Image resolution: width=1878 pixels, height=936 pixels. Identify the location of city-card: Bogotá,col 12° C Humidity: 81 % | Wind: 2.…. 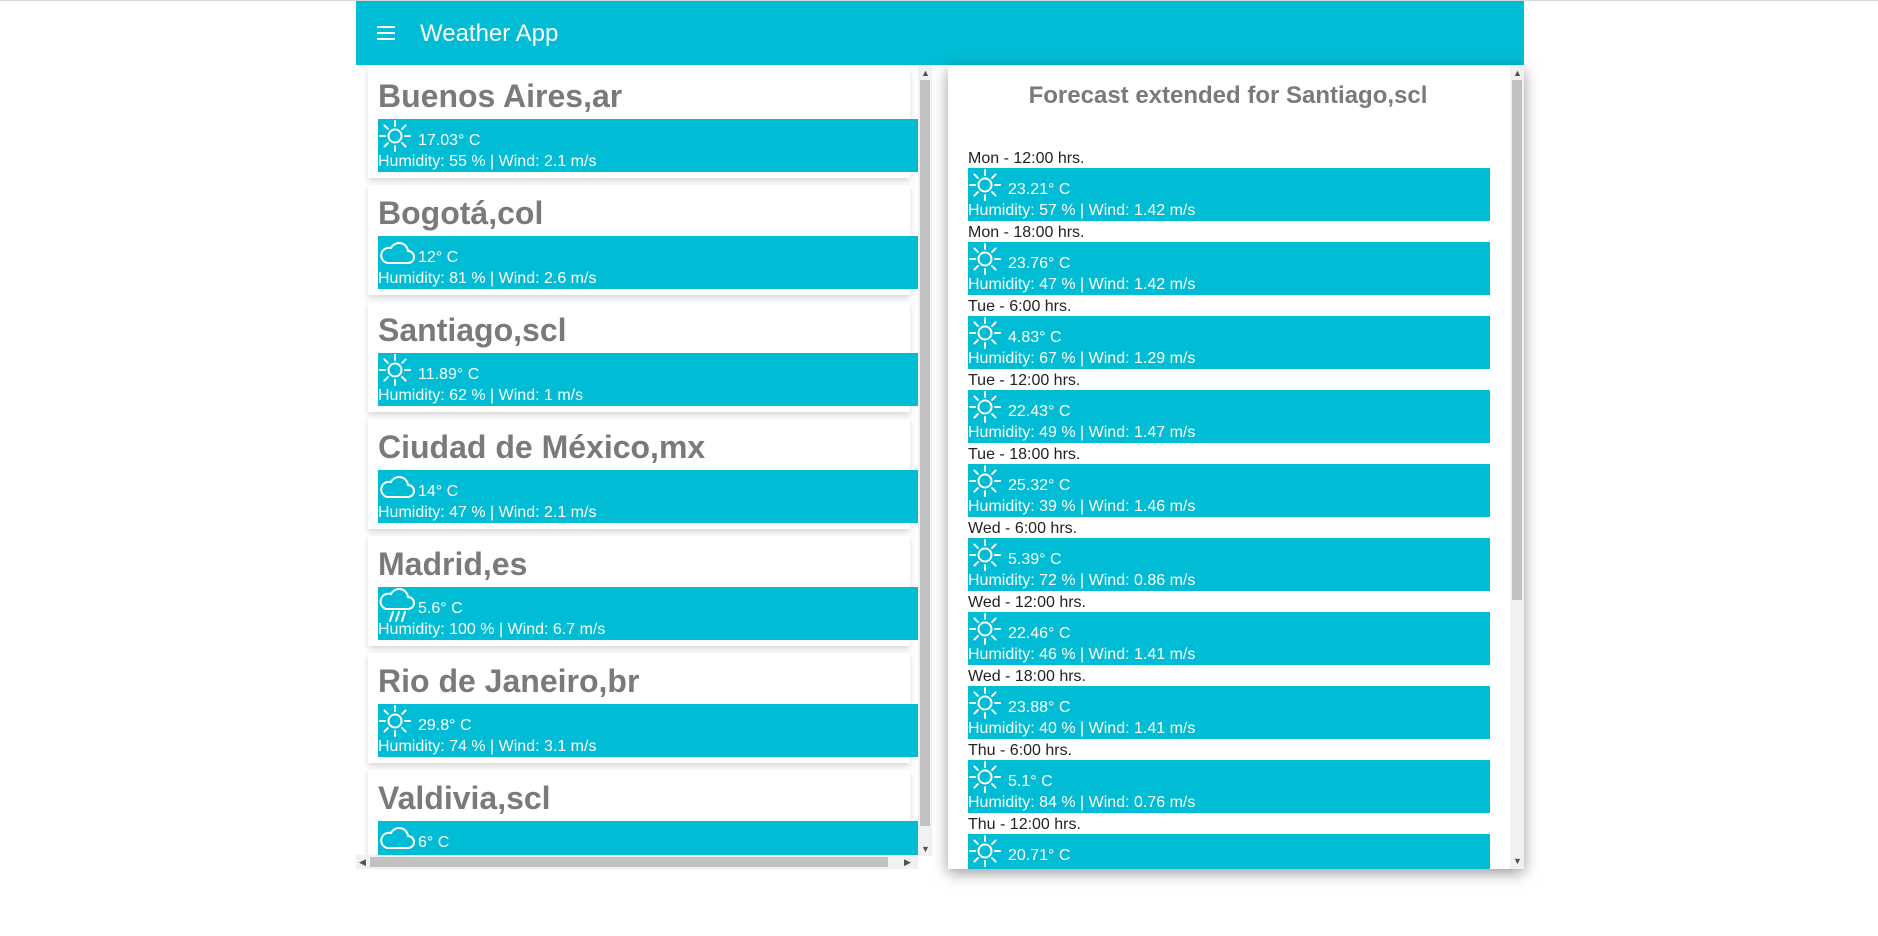
(643, 240).